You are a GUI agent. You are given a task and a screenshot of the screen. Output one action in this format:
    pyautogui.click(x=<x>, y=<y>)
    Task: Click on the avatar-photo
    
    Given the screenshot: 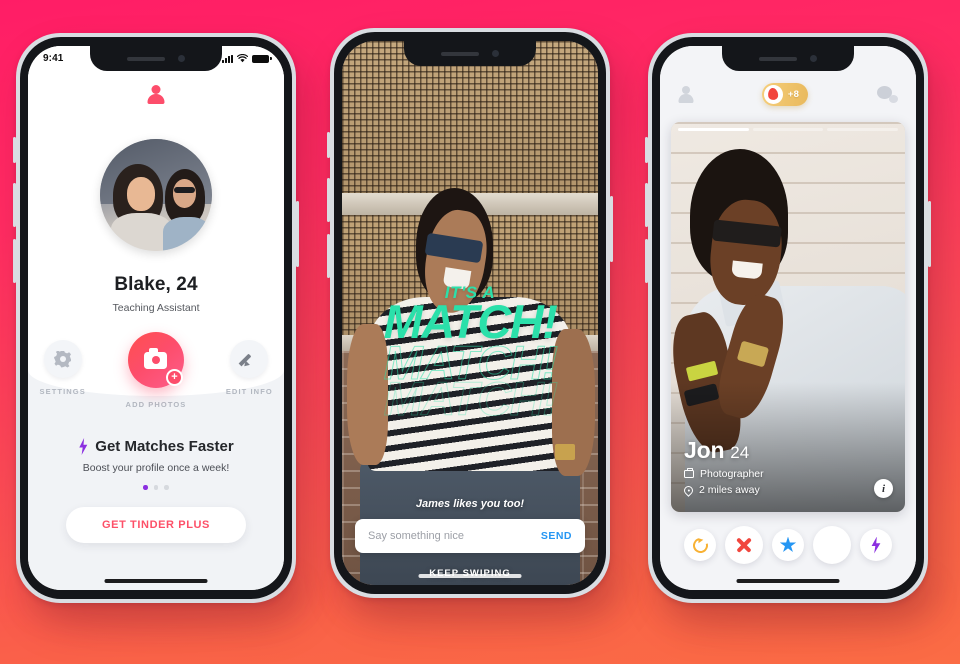 What is the action you would take?
    pyautogui.click(x=156, y=195)
    